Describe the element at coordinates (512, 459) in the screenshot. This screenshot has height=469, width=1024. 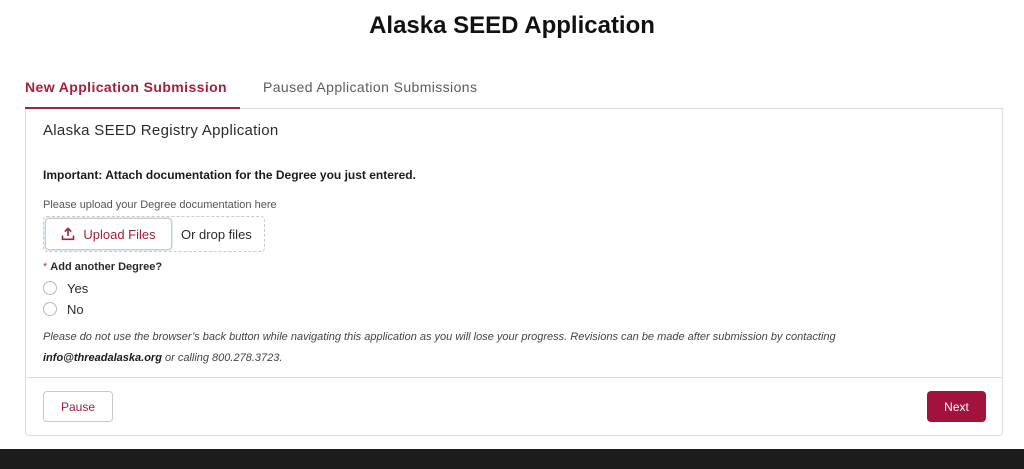
I see `bottom-bar` at that location.